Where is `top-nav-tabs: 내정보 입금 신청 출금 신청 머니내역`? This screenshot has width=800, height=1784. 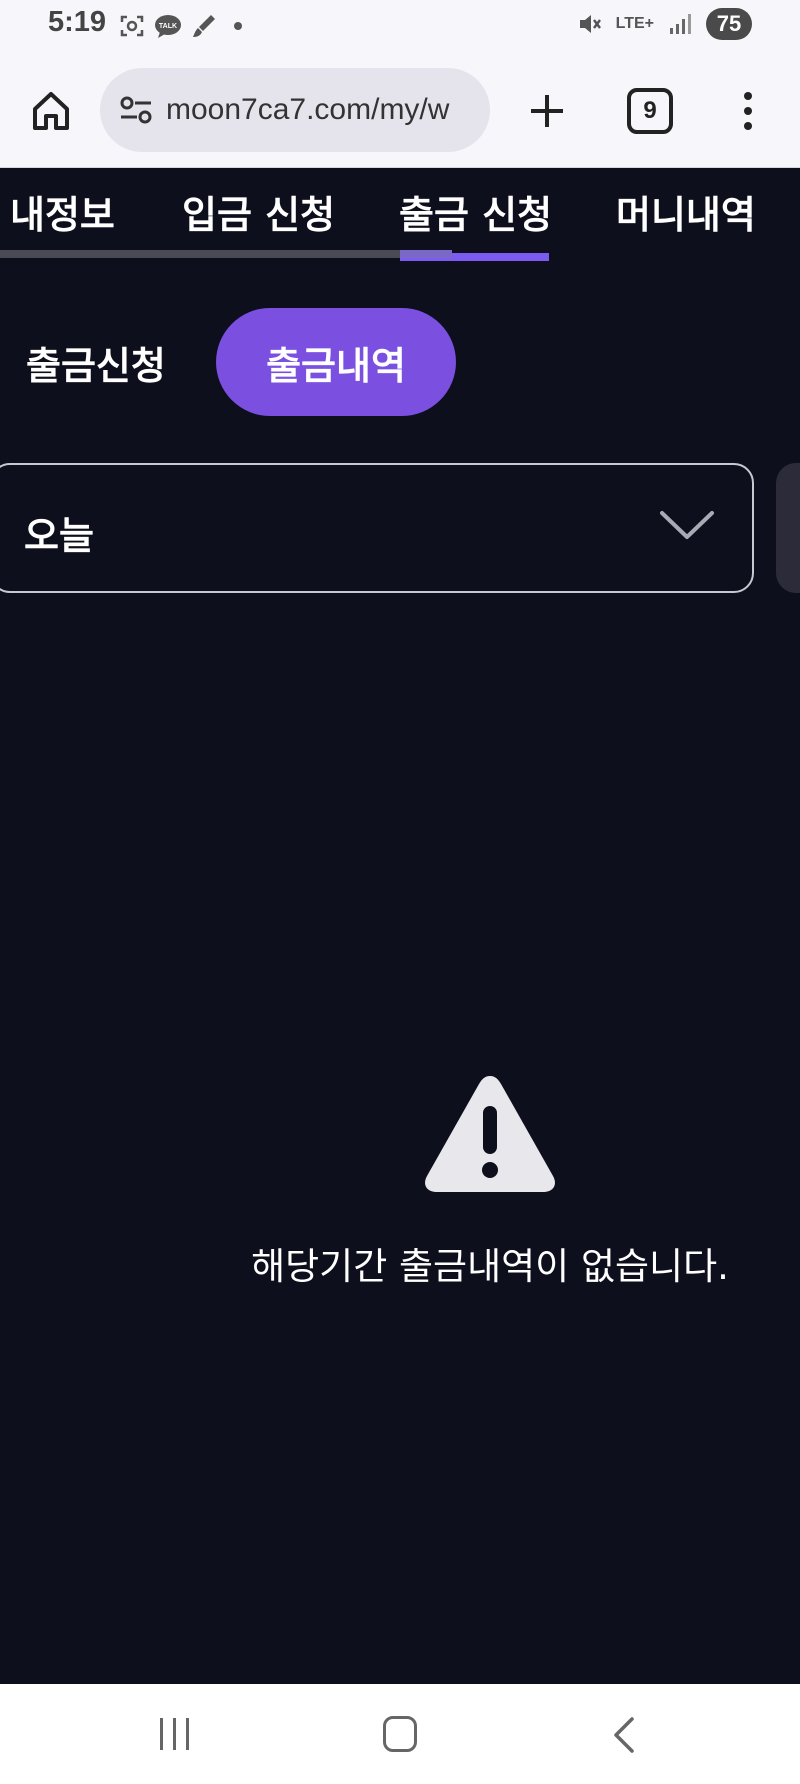 top-nav-tabs: 내정보 입금 신청 출금 신청 머니내역 is located at coordinates (400, 214).